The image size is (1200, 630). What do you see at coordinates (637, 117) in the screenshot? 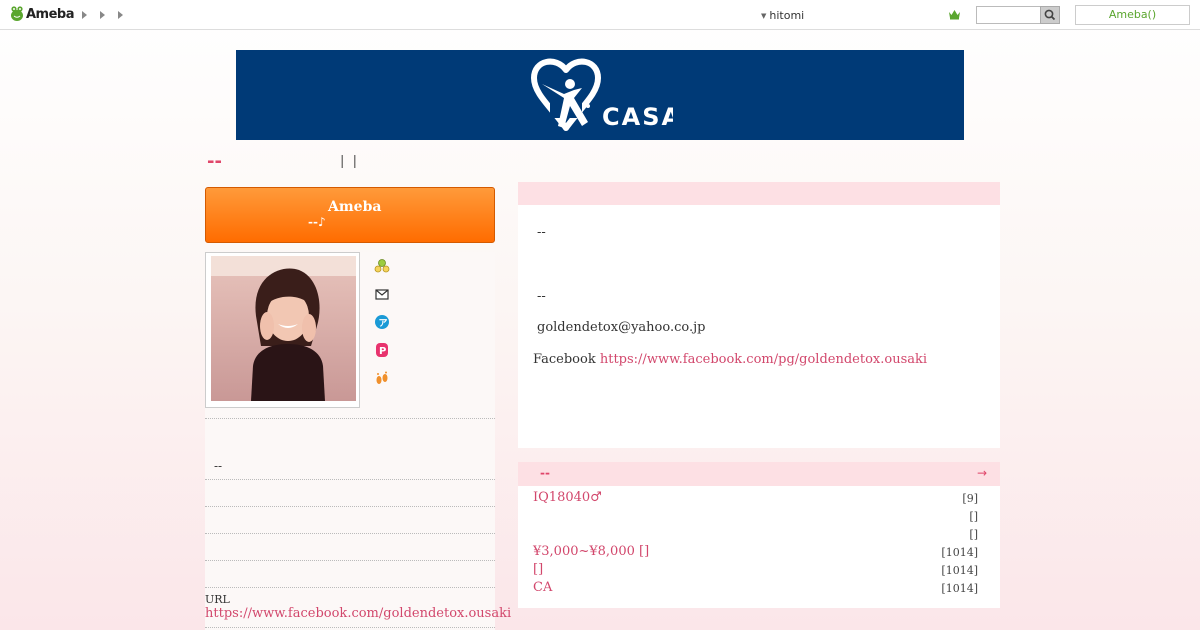
I see `banner-brand-text: CASA` at bounding box center [637, 117].